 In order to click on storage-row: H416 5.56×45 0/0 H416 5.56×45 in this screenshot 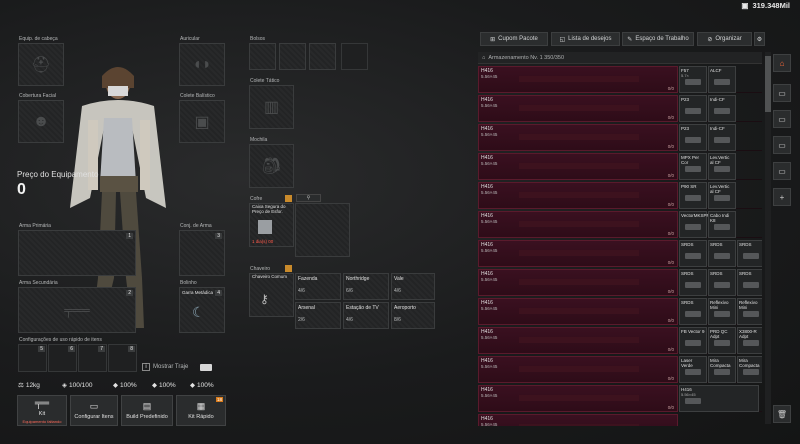, I will do `click(620, 398)`.